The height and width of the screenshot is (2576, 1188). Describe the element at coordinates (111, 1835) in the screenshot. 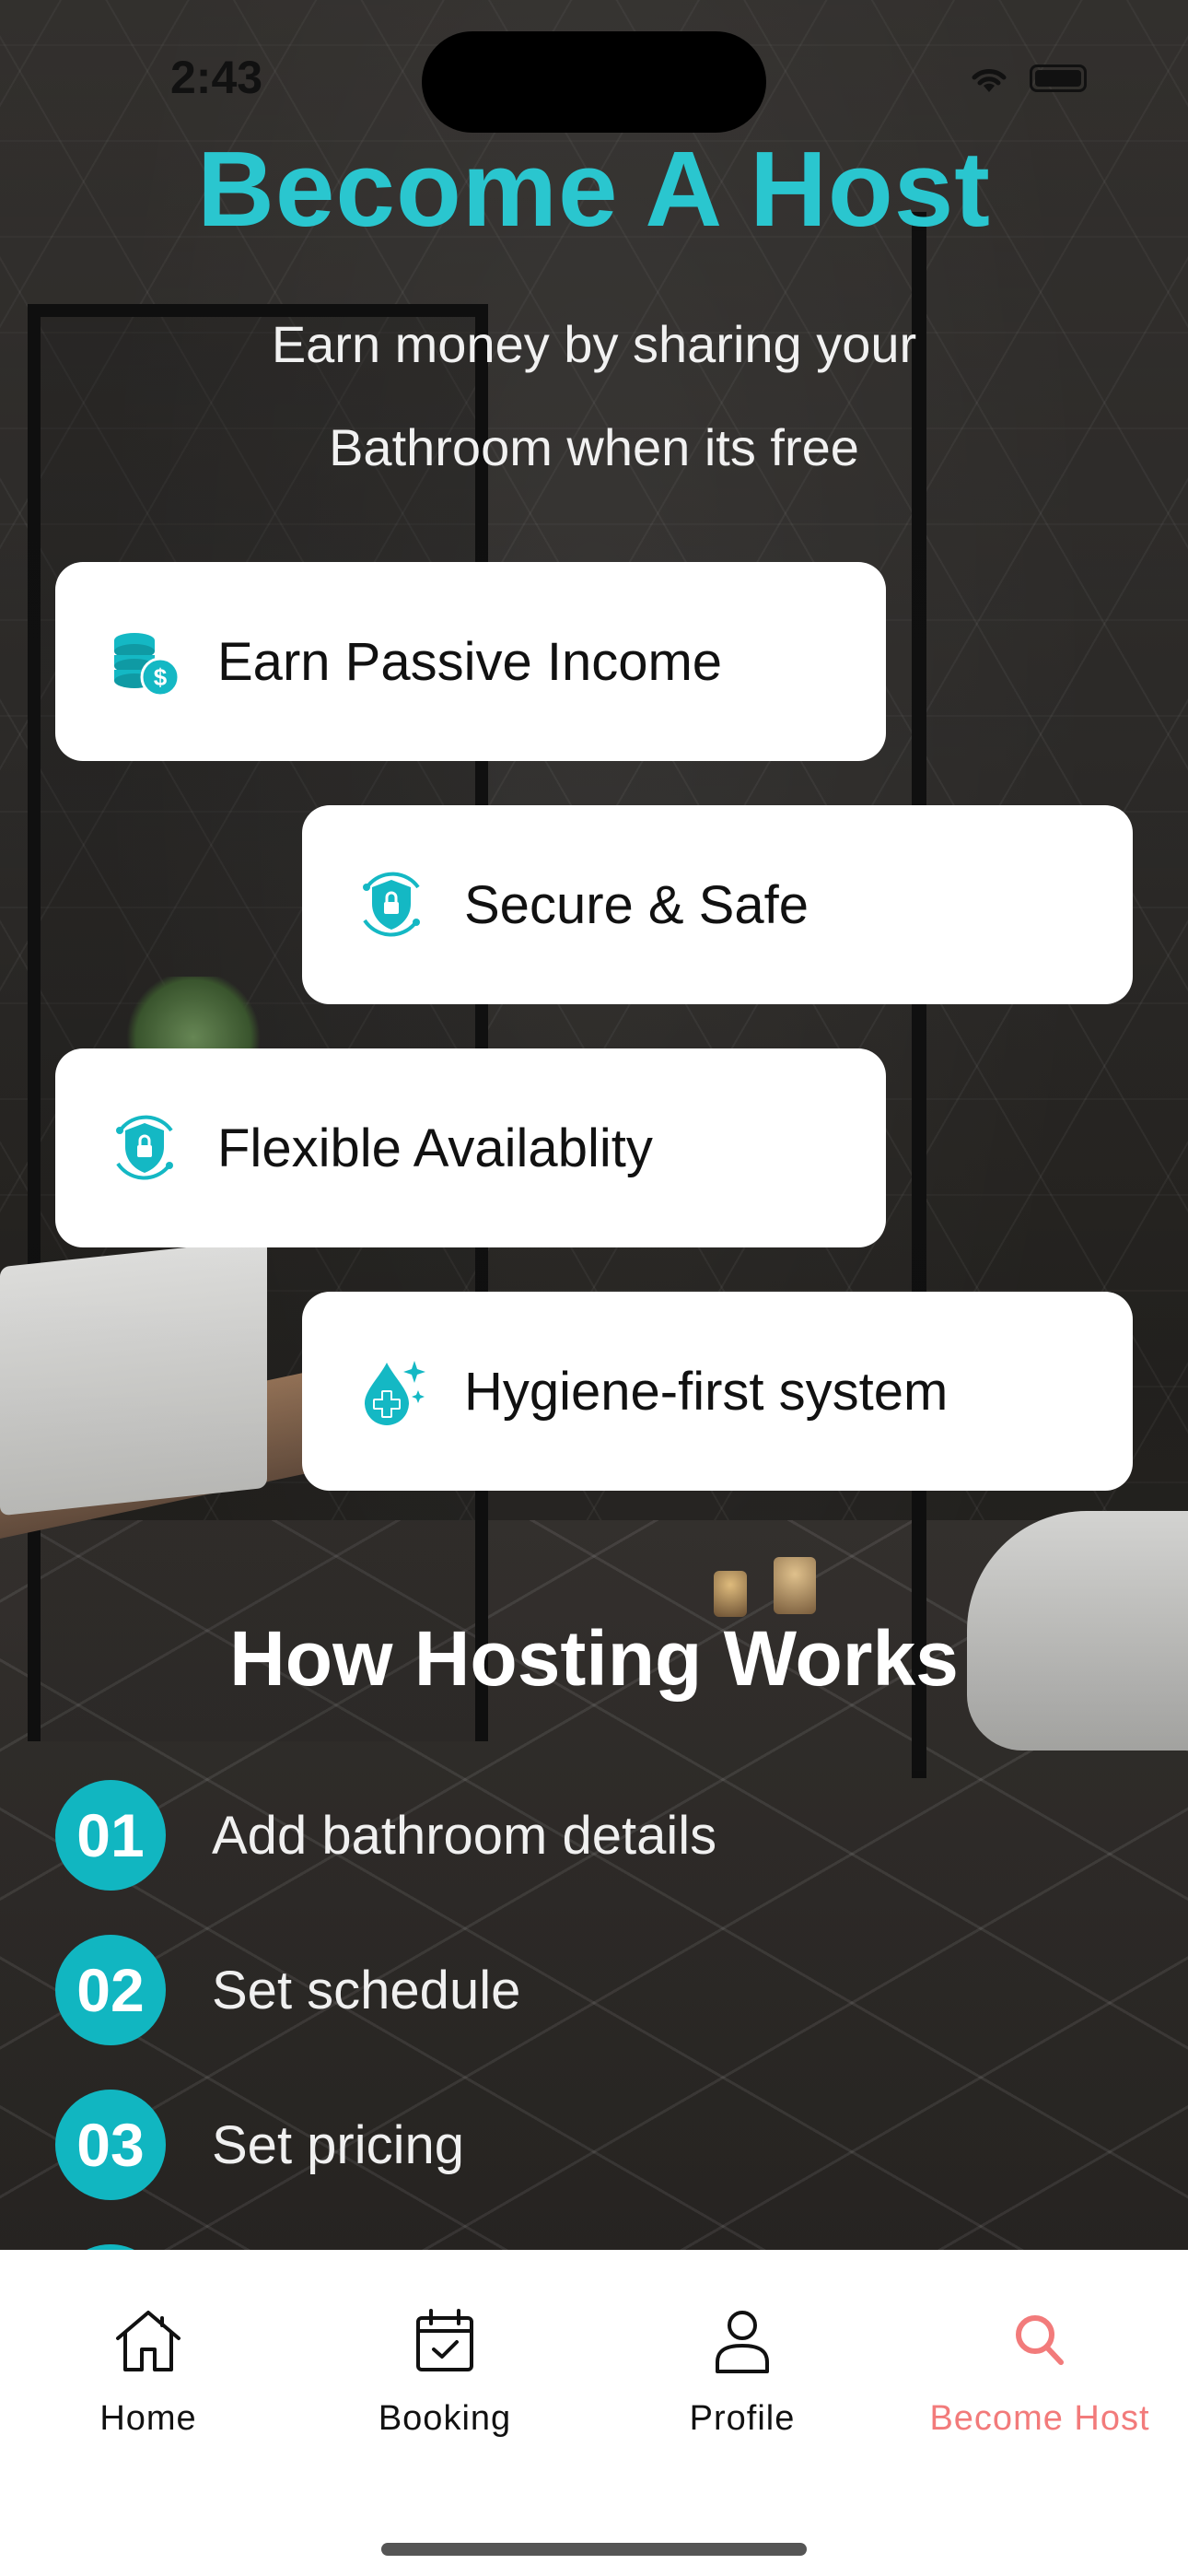

I see `step-number-badge: 01` at that location.